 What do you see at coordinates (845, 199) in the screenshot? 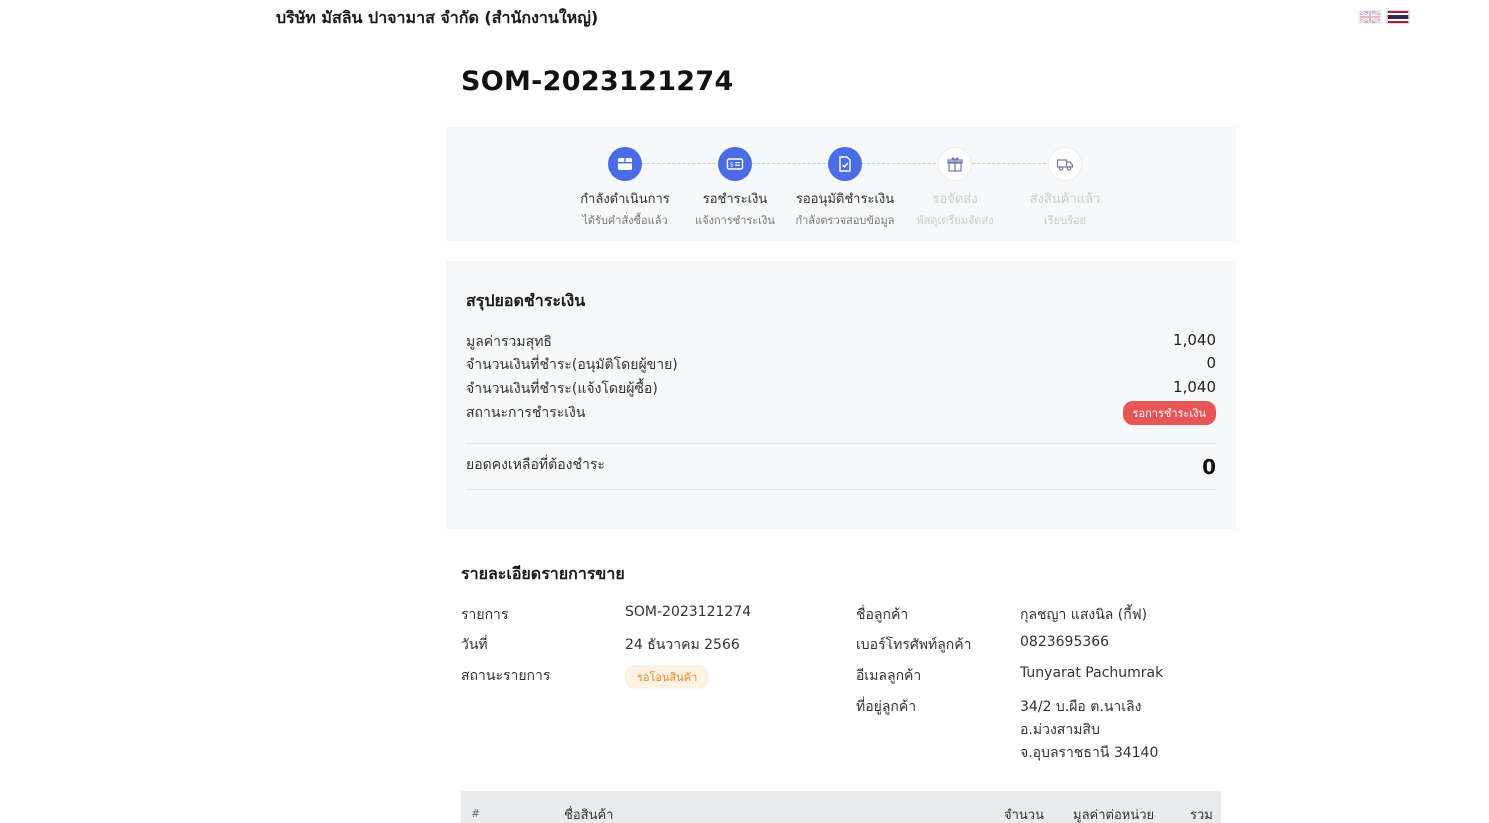
I see `step-label: รออนุมัติชำระเงิน` at bounding box center [845, 199].